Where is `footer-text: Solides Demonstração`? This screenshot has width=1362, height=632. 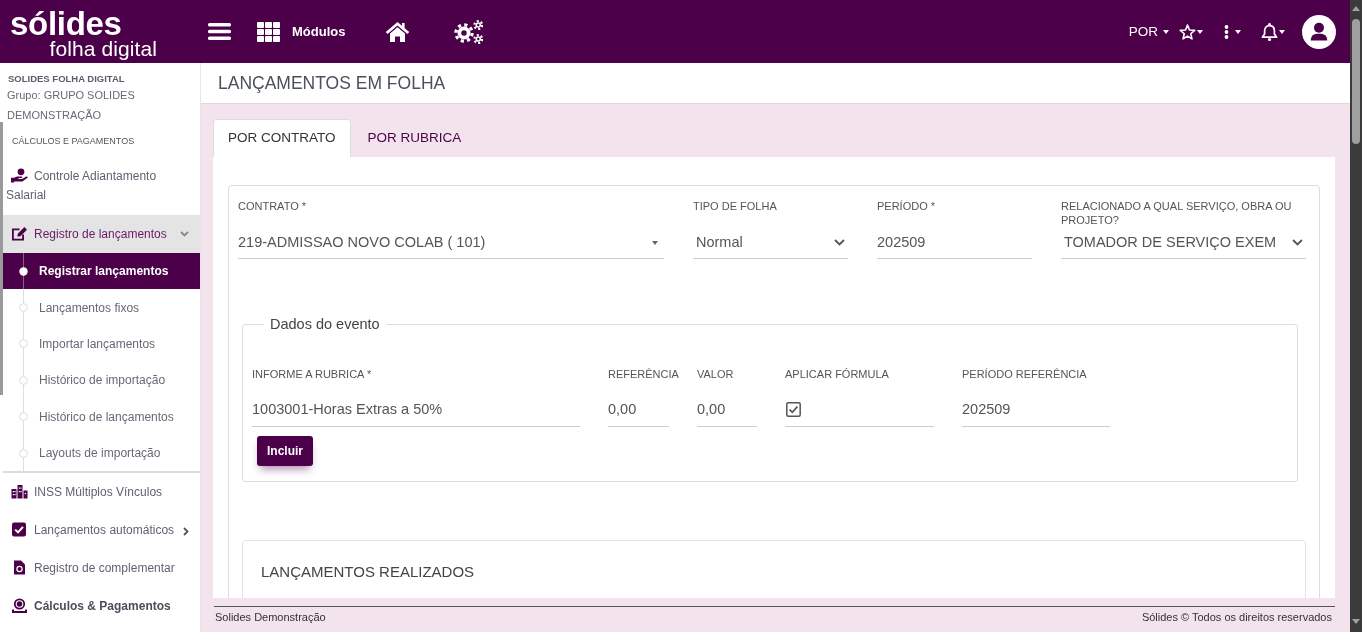 footer-text: Solides Demonstração is located at coordinates (270, 617).